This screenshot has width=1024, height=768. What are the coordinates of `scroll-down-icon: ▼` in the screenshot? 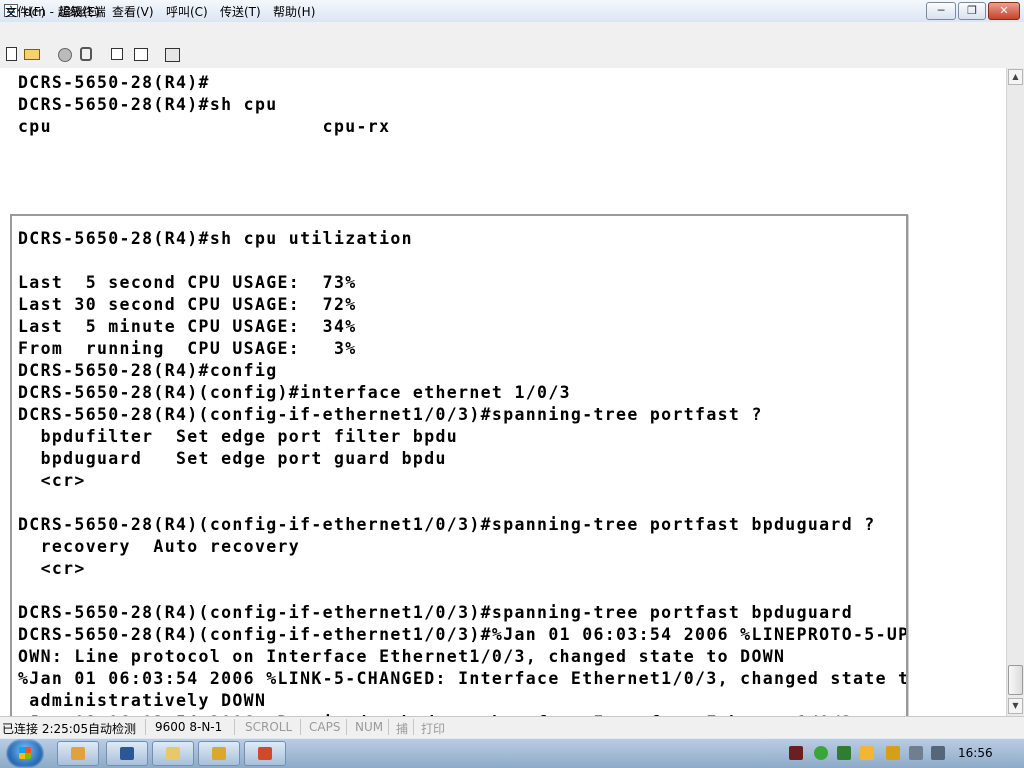 It's located at (1015, 706).